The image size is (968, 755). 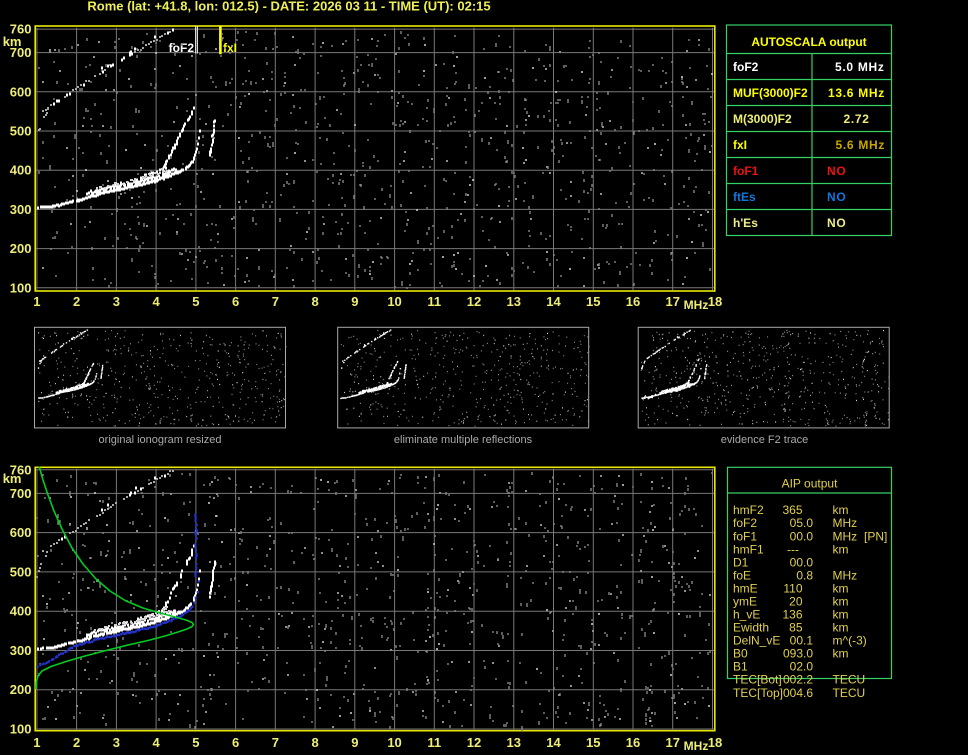 I want to click on svg-text: ymE, so click(x=745, y=601).